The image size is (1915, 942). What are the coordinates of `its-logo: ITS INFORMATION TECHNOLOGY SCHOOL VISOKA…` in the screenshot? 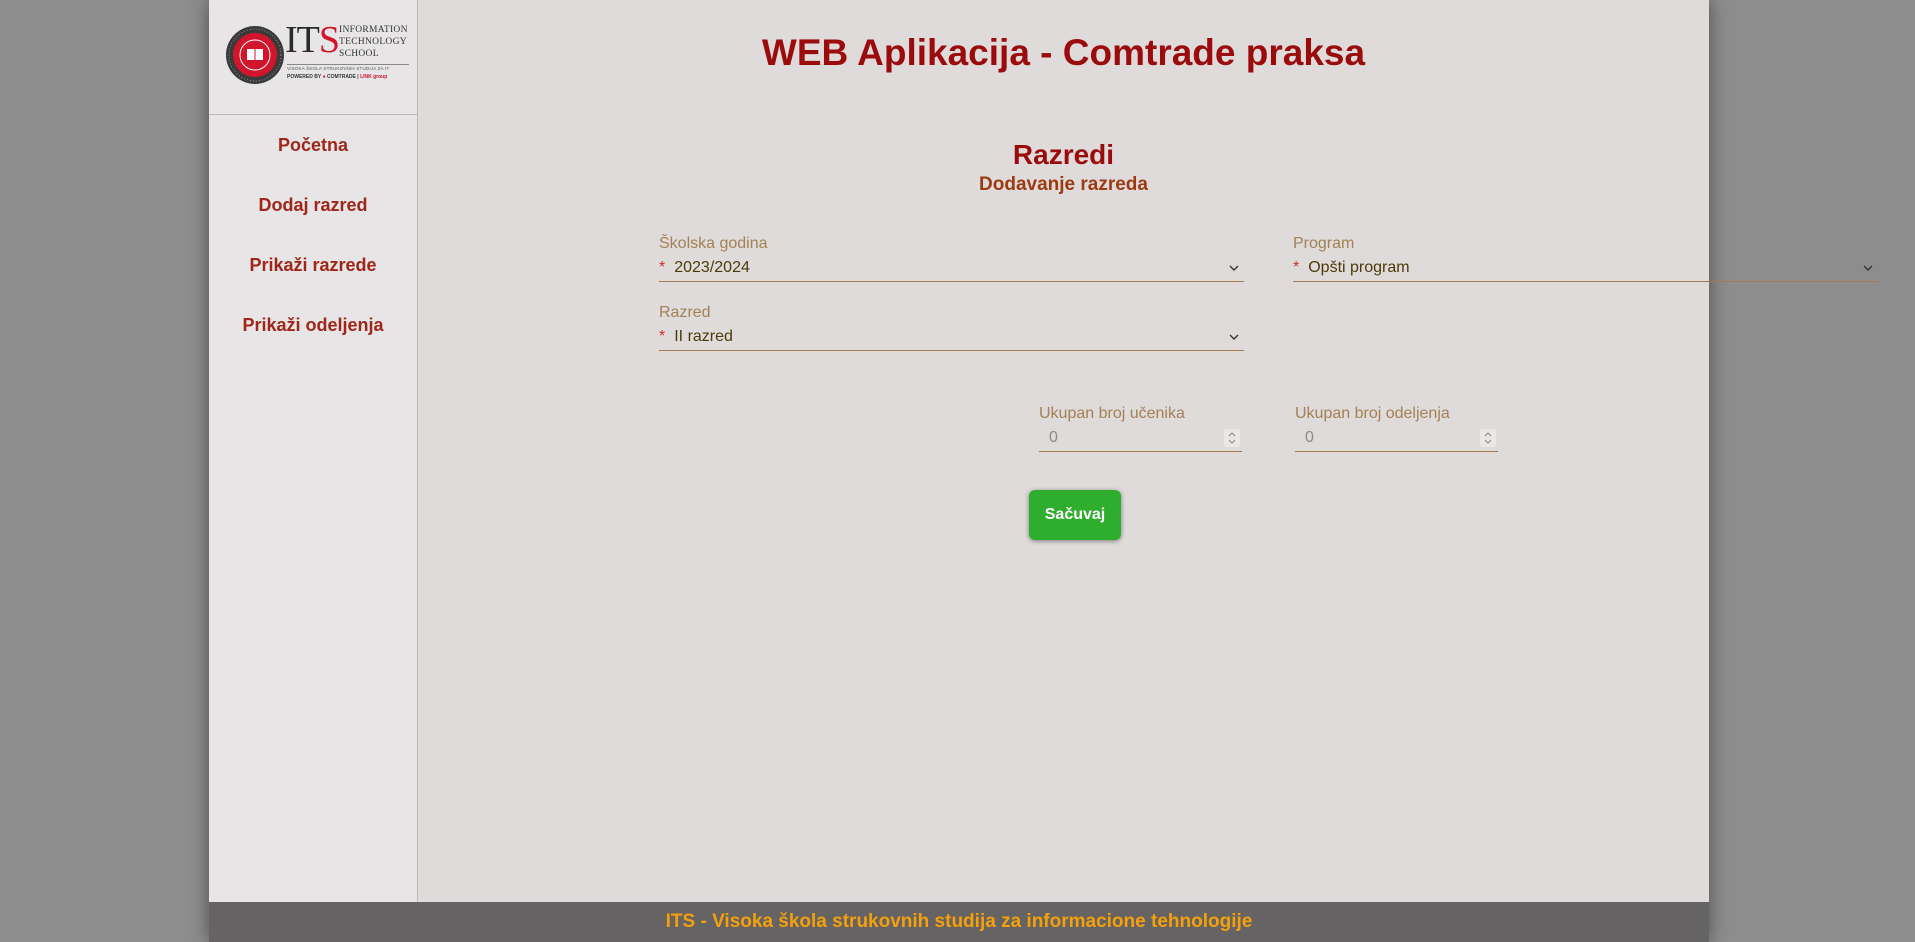 It's located at (313, 57).